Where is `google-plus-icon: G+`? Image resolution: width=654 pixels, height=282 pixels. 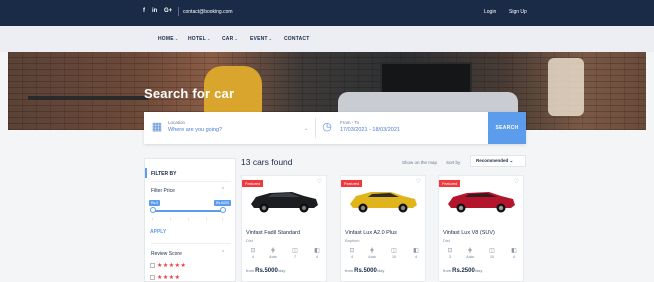
google-plus-icon: G+ is located at coordinates (168, 11).